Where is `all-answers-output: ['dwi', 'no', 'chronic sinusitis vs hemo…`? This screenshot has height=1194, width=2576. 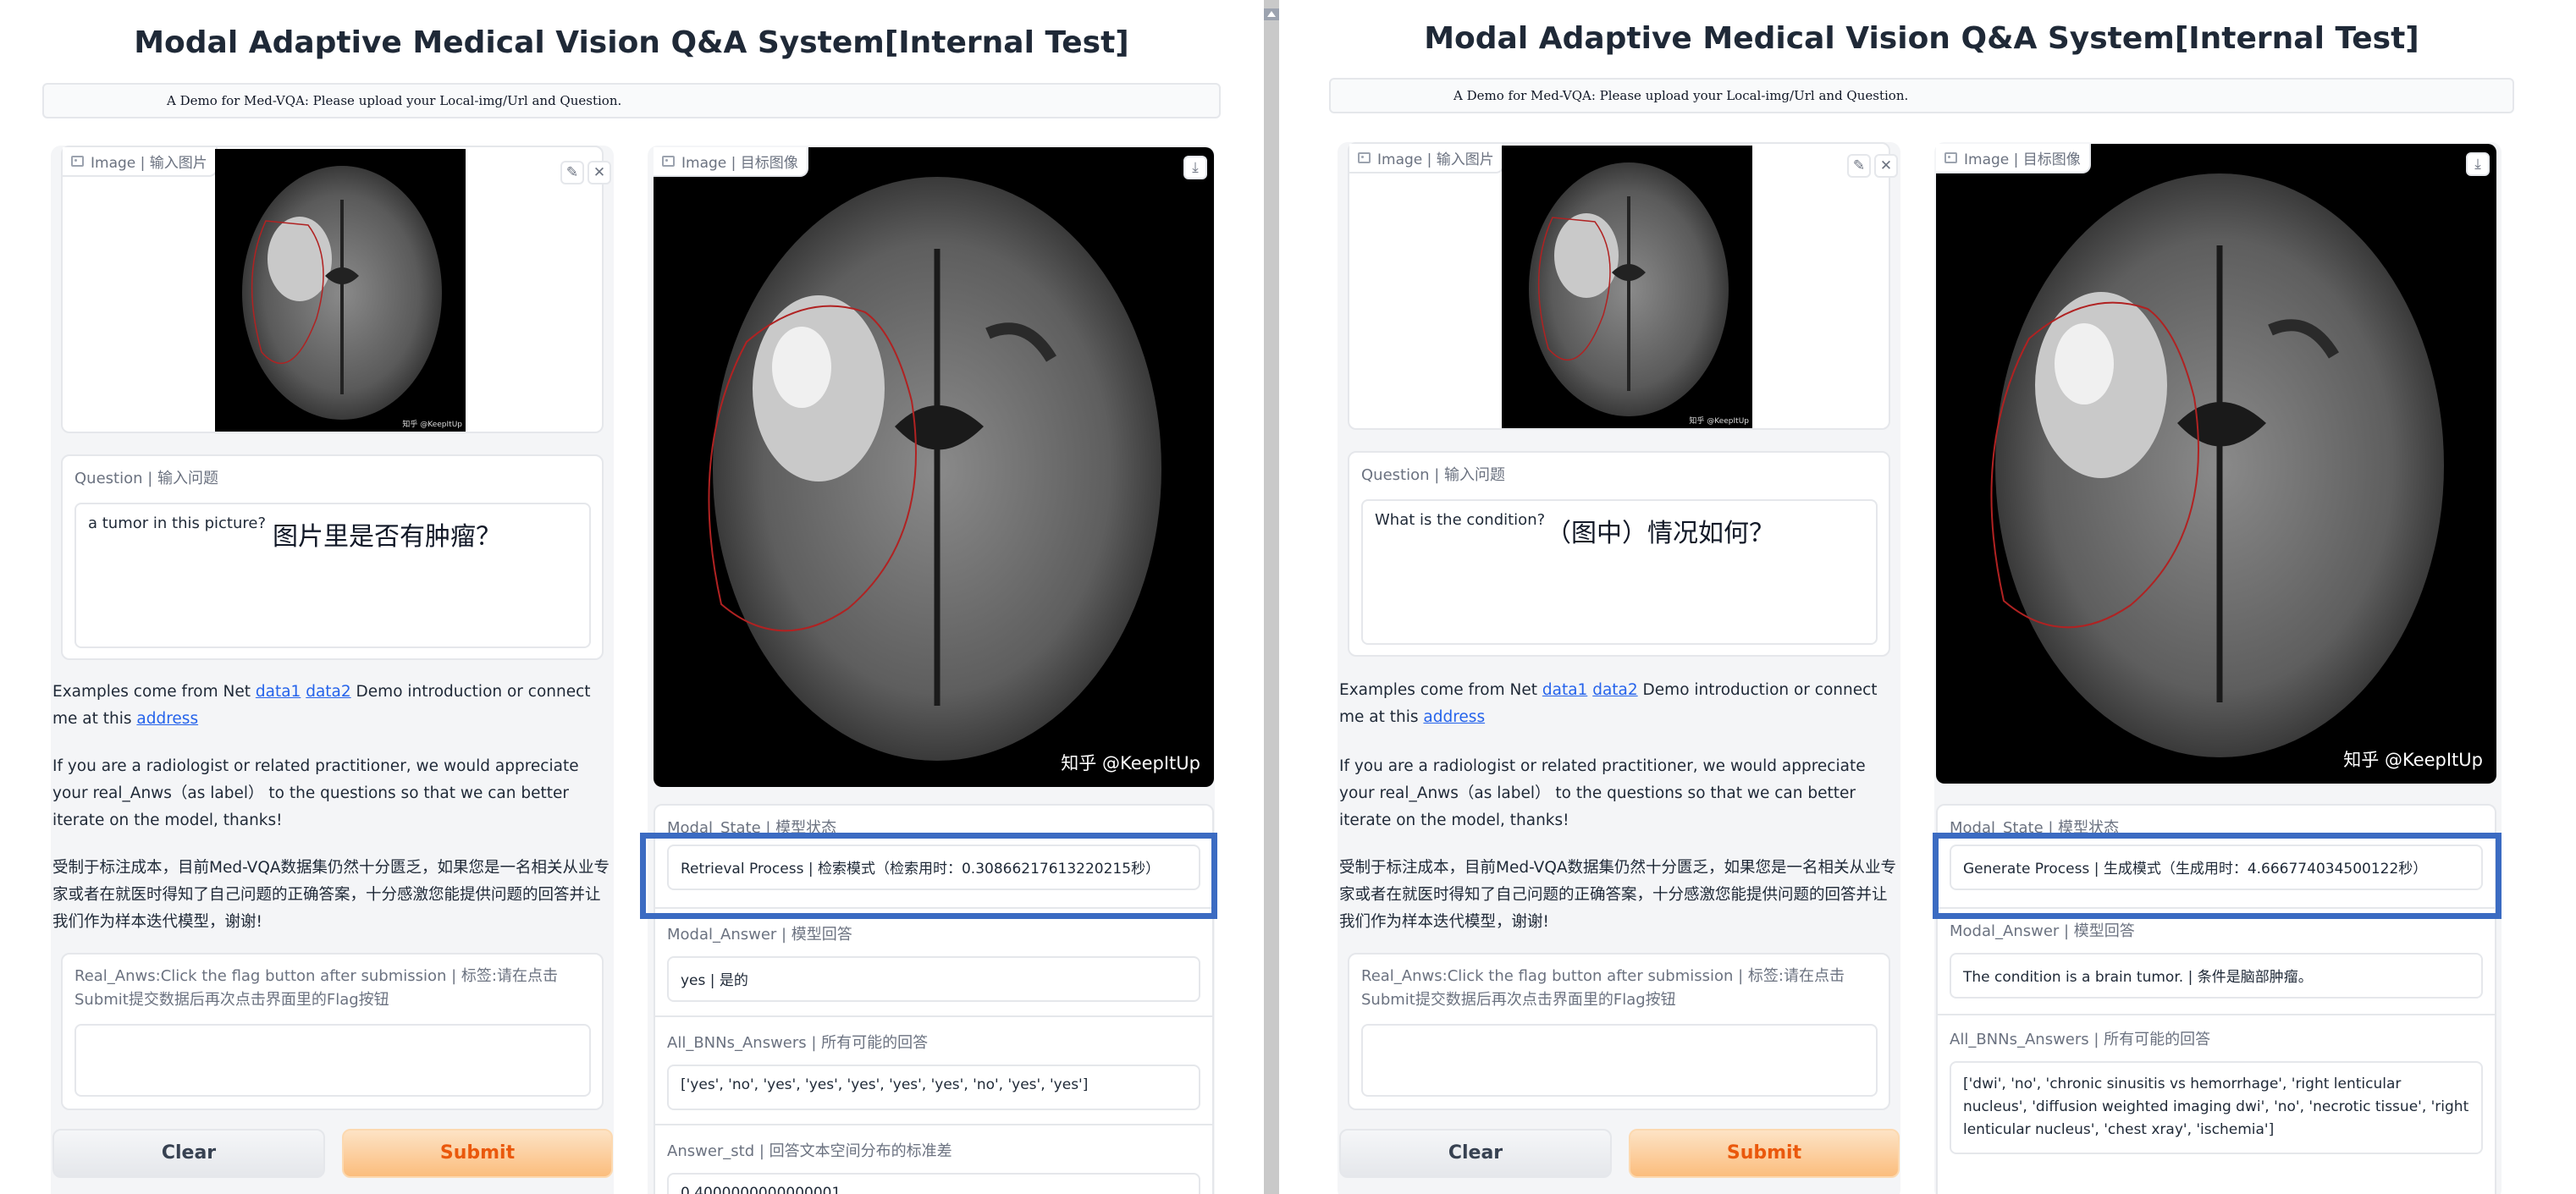 all-answers-output: ['dwi', 'no', 'chronic sinusitis vs hemo… is located at coordinates (2216, 1107).